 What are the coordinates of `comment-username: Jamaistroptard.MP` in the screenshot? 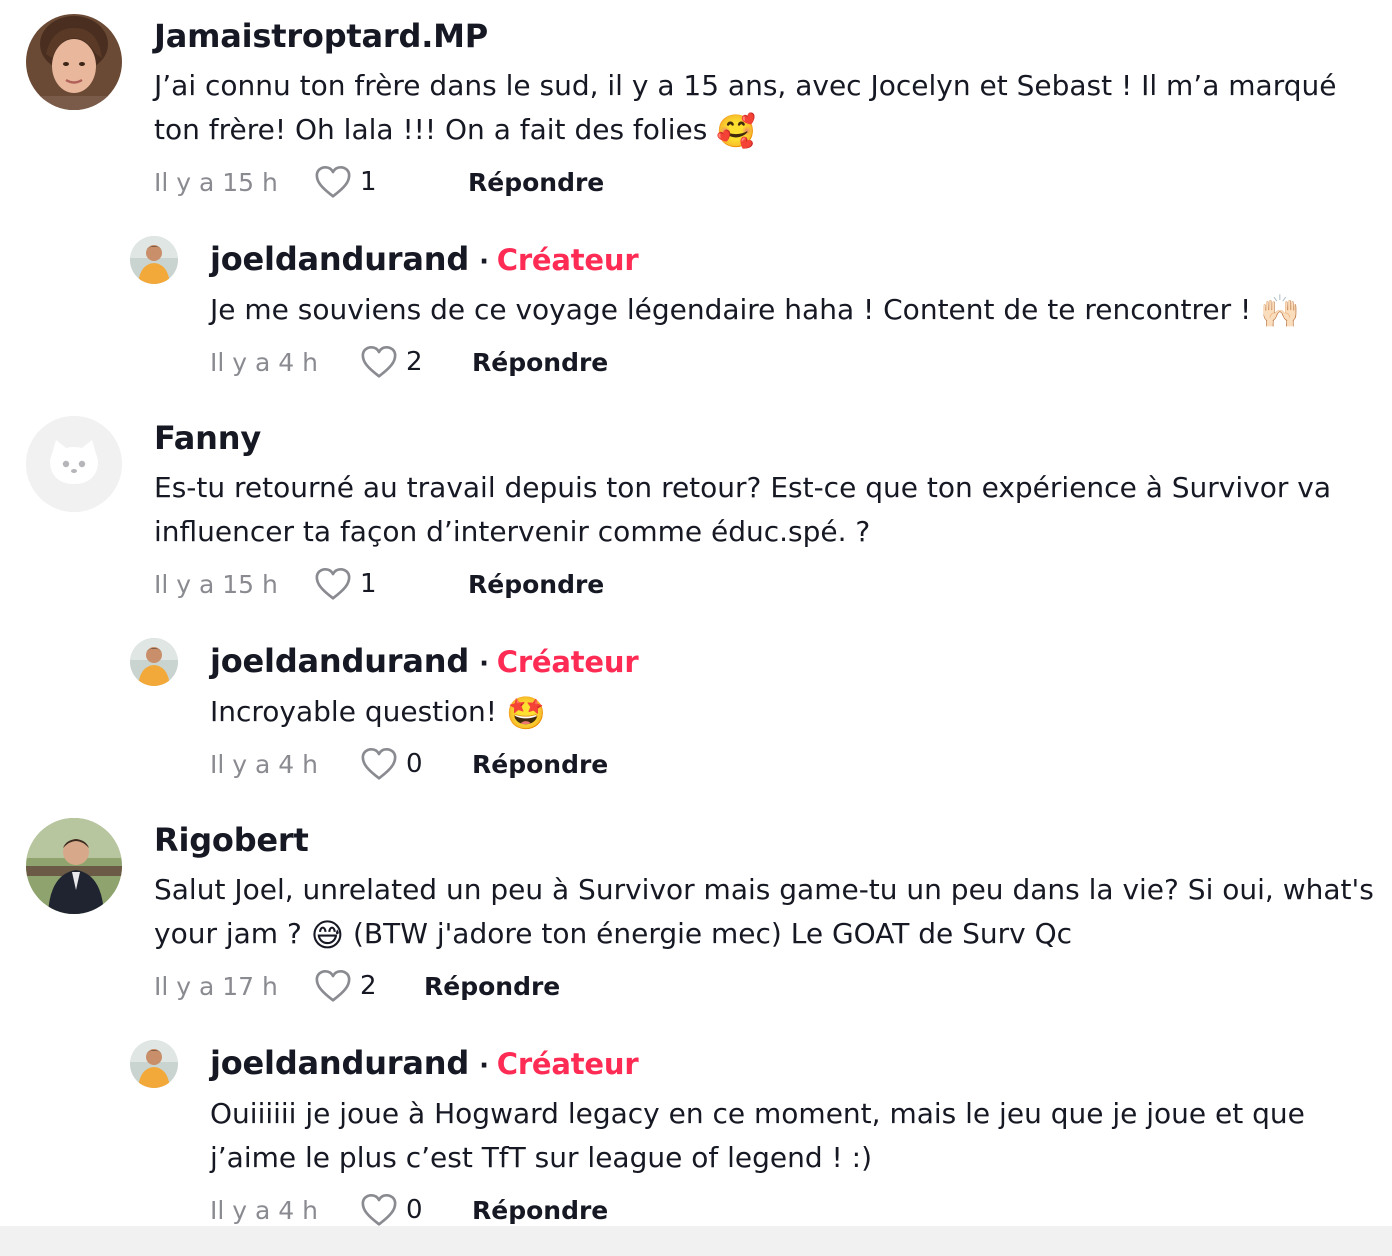 It's located at (321, 36).